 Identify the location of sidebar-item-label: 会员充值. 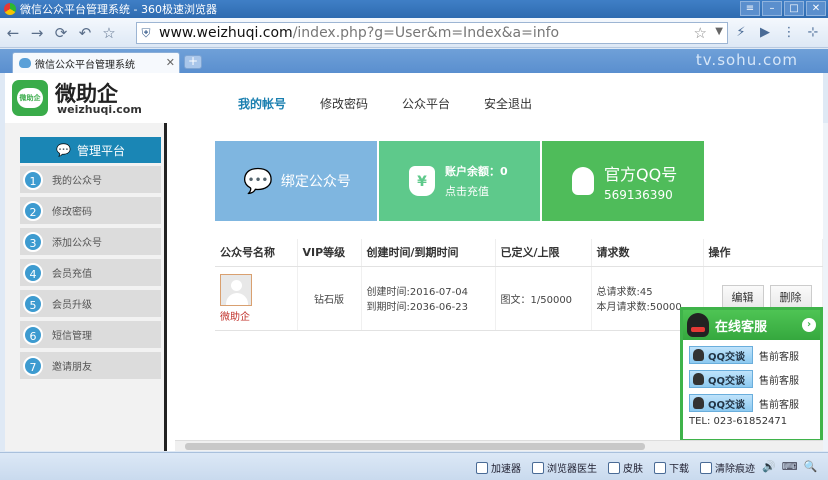
(72, 274).